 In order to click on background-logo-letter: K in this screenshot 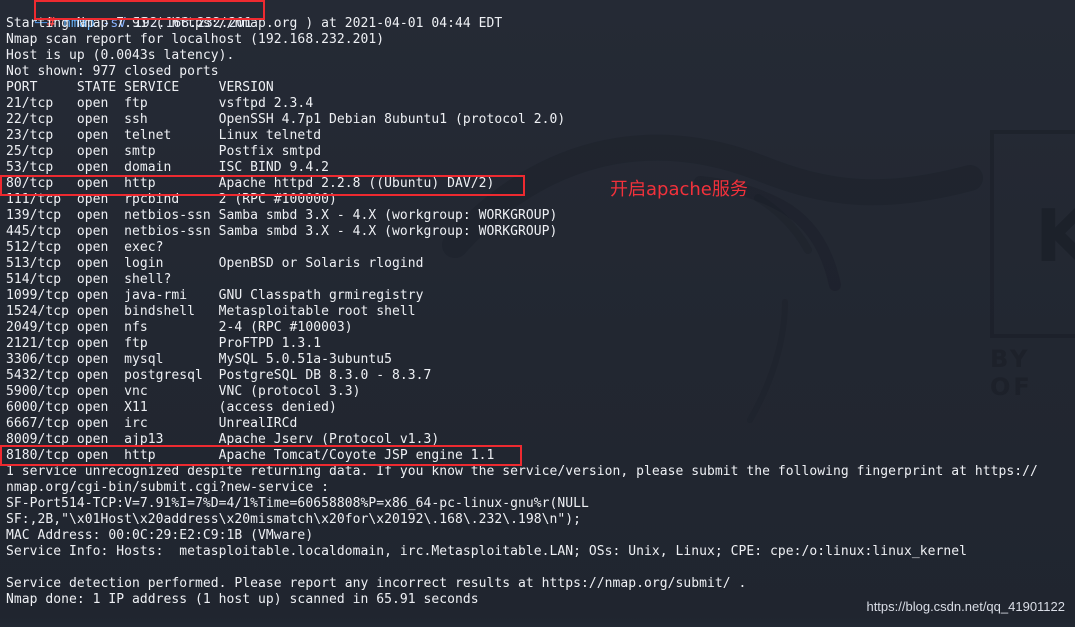, I will do `click(1055, 236)`.